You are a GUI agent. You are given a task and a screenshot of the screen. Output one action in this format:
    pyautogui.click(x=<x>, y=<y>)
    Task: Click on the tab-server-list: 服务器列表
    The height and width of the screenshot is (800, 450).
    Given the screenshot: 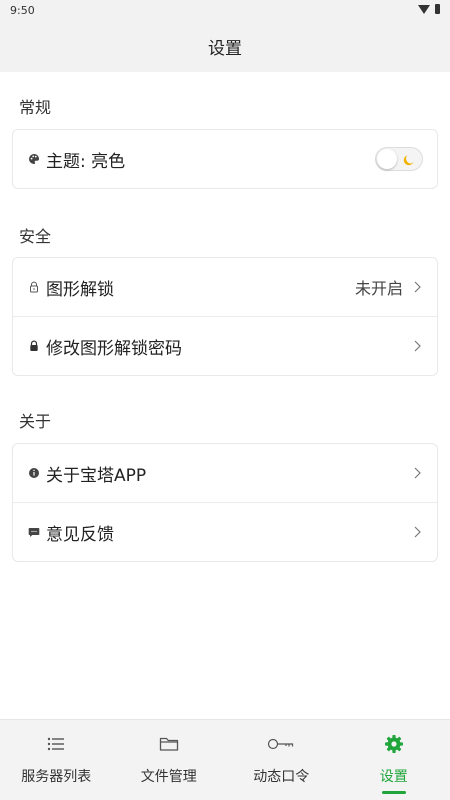 What is the action you would take?
    pyautogui.click(x=56, y=760)
    